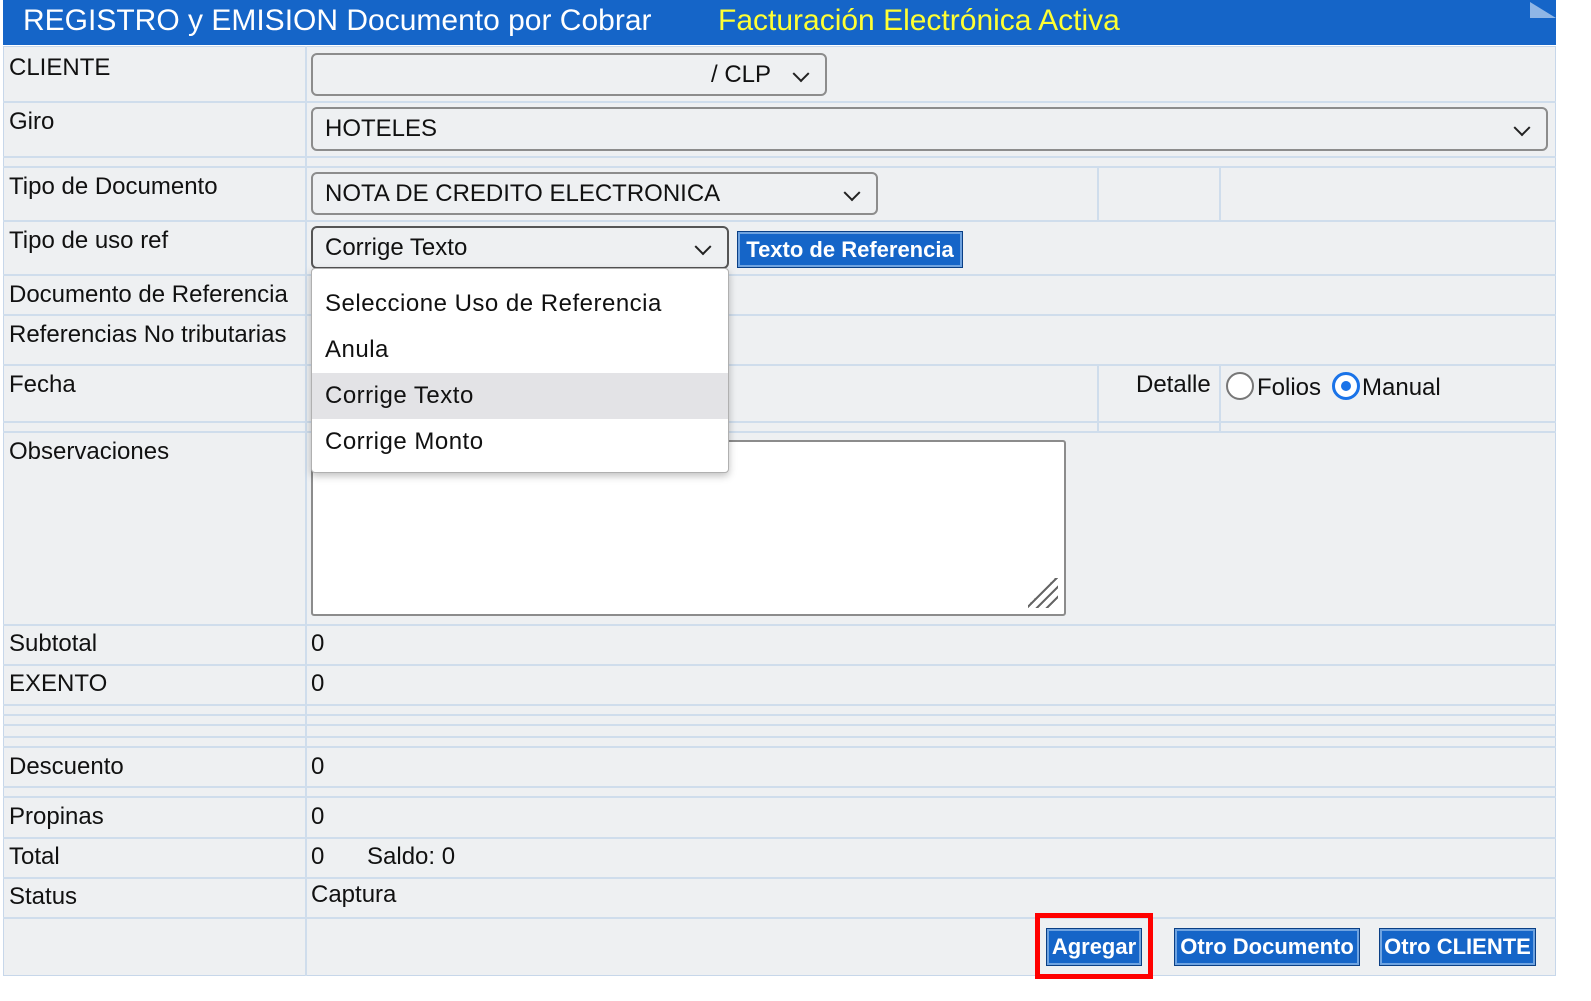  I want to click on descuento-value: 0, so click(318, 766).